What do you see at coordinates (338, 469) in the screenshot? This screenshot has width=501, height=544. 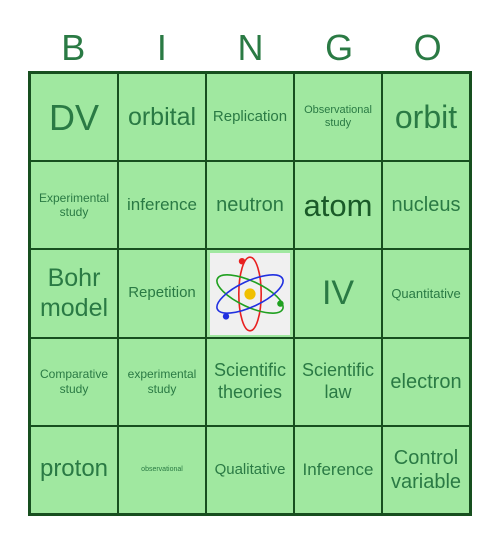 I see `bingo-cell: Inference` at bounding box center [338, 469].